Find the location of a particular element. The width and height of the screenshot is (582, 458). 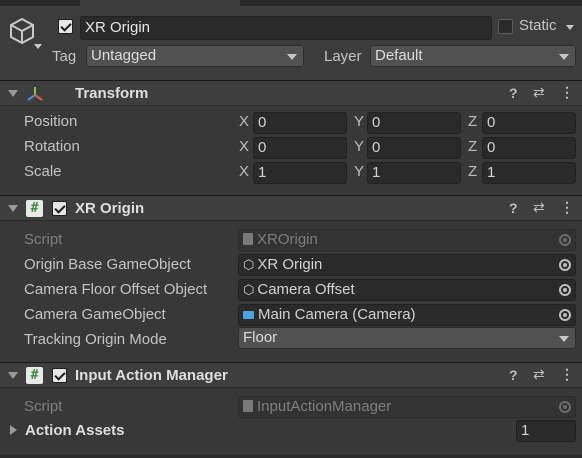

static-dropdown-caret is located at coordinates (570, 27).